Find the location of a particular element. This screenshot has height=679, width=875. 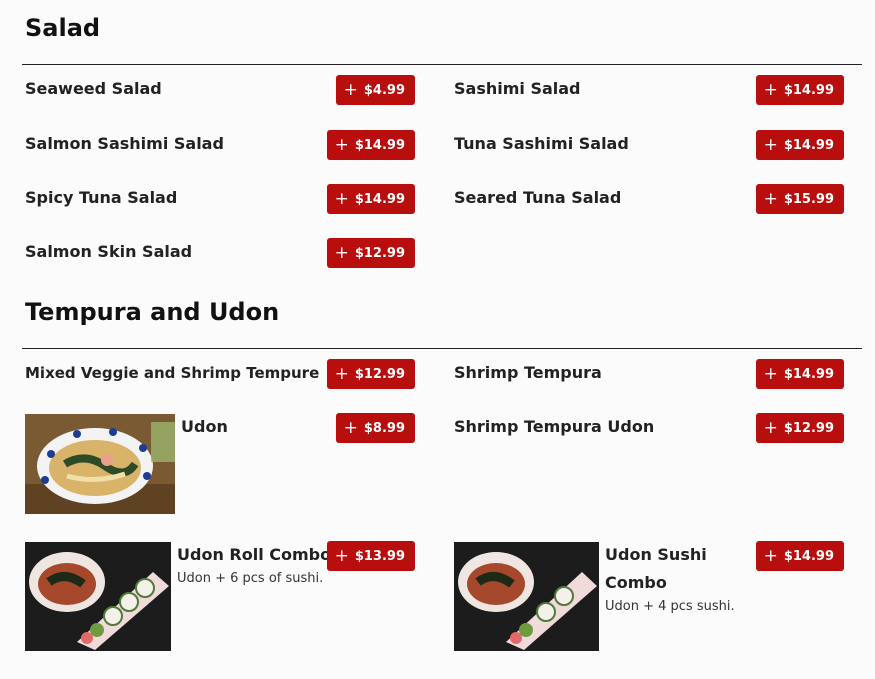

item-name: Sashimi Salad is located at coordinates (517, 88).